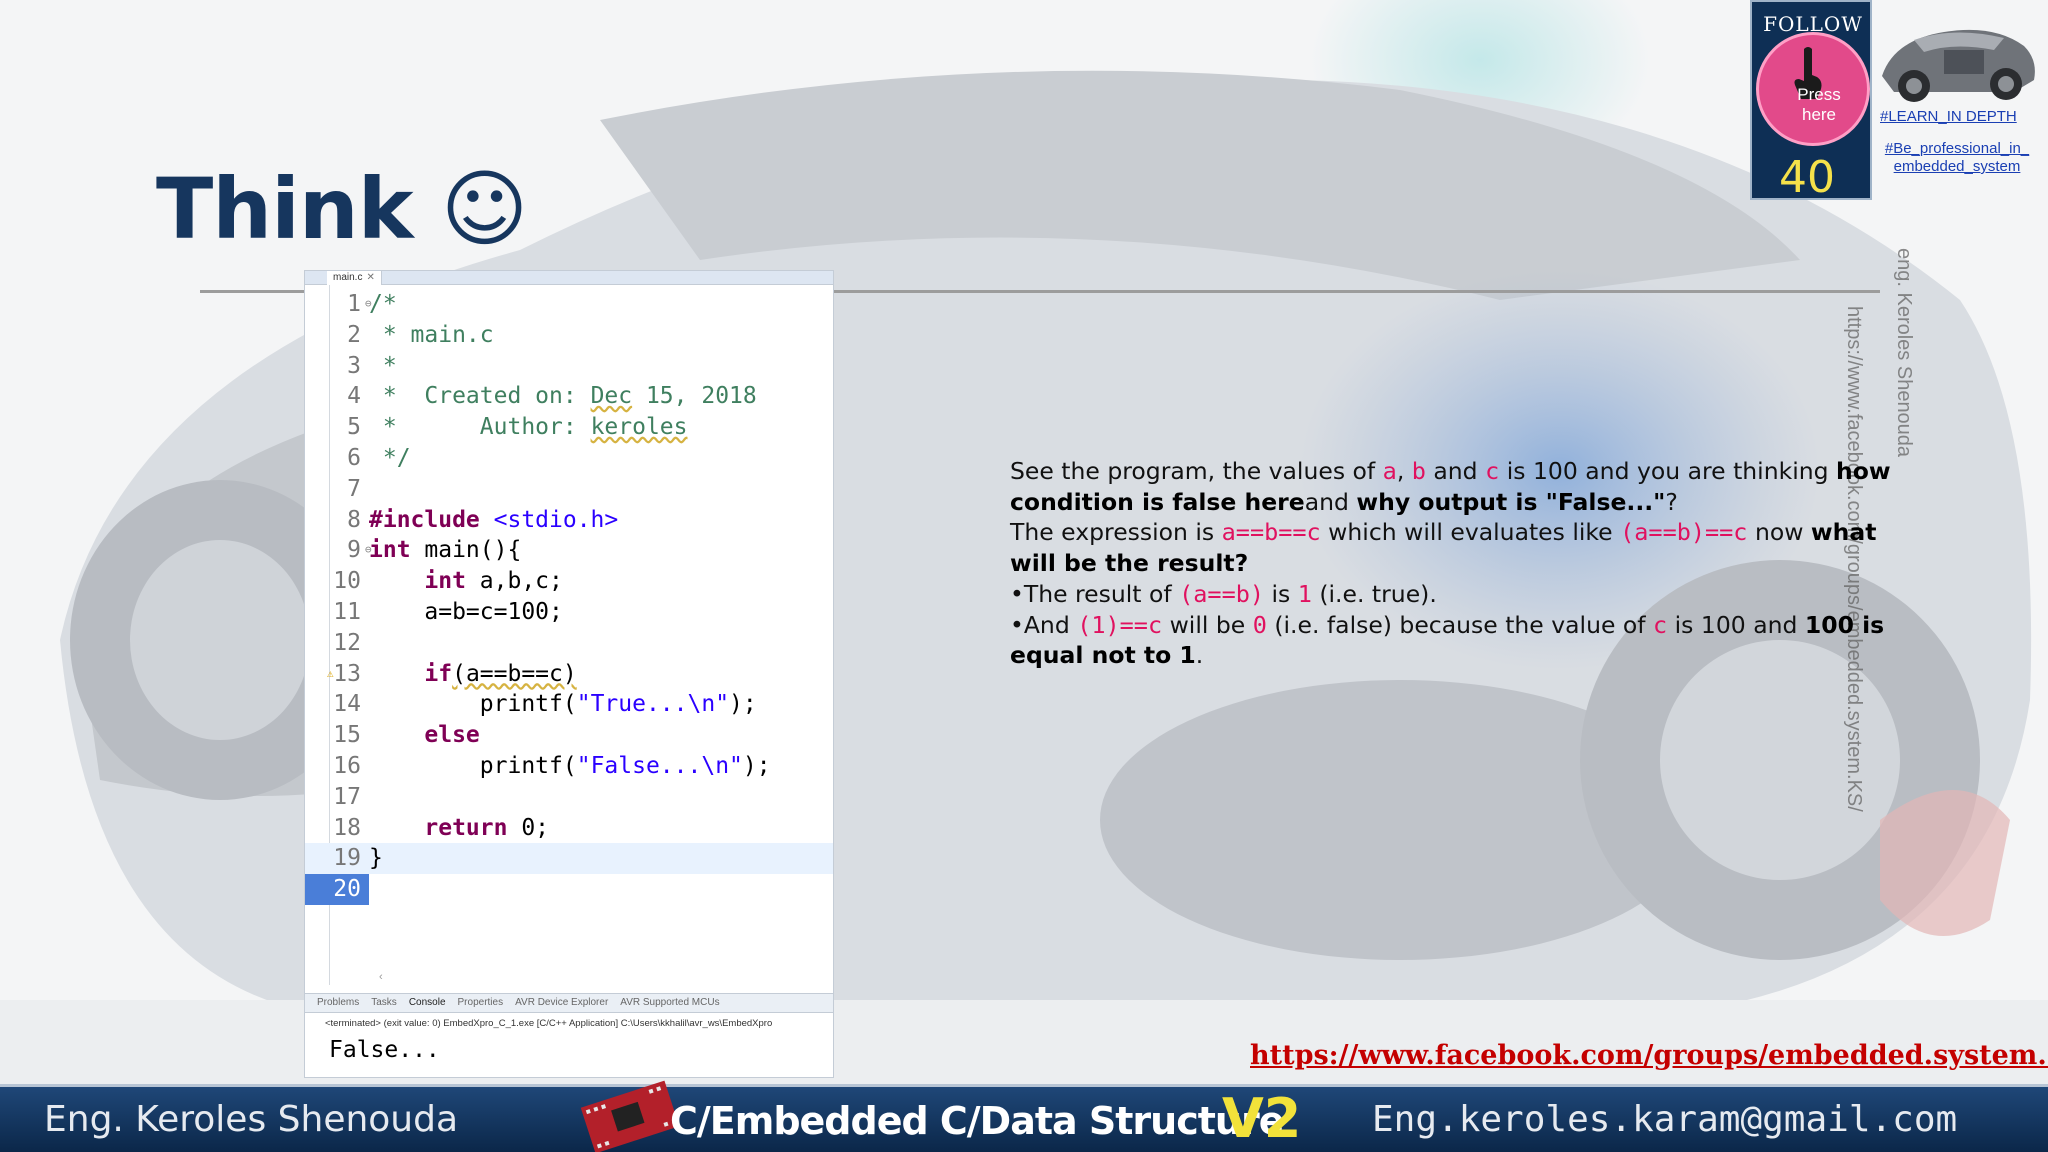 The width and height of the screenshot is (2048, 1152). What do you see at coordinates (569, 797) in the screenshot?
I see `code-line: 17` at bounding box center [569, 797].